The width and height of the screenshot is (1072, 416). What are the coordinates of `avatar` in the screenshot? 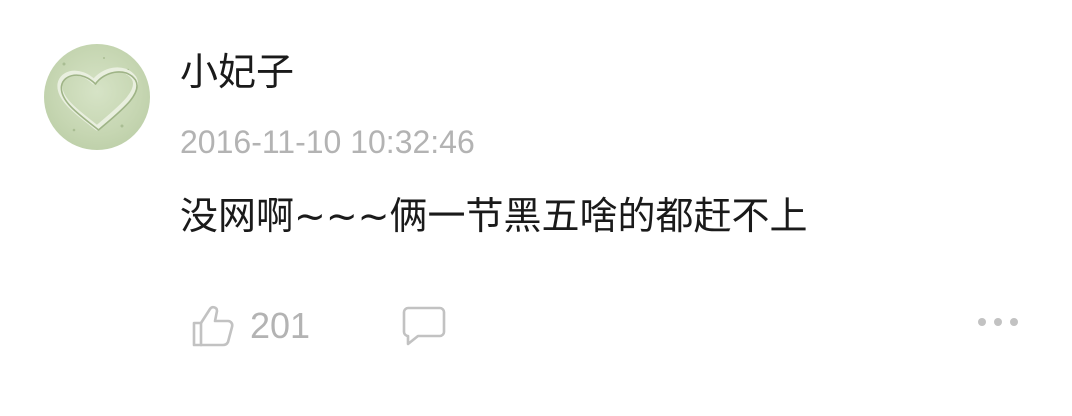 It's located at (97, 97).